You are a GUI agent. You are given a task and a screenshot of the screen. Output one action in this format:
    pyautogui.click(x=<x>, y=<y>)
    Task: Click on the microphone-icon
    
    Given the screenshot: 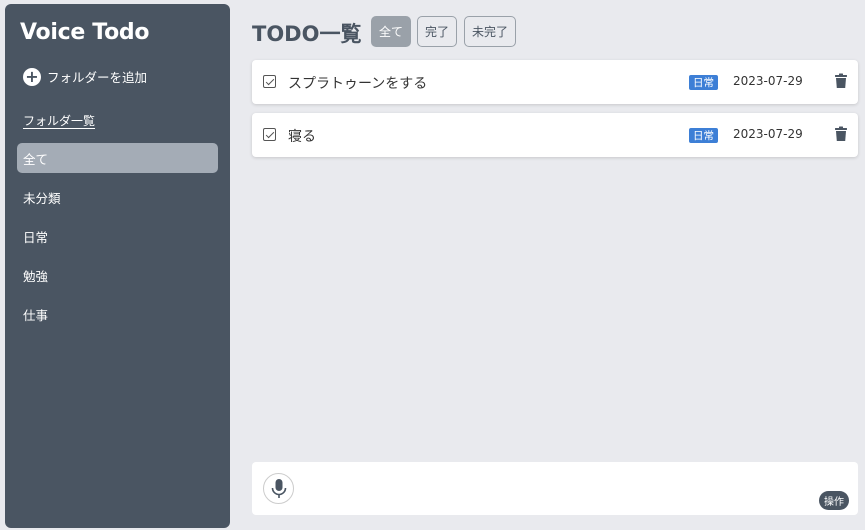 What is the action you would take?
    pyautogui.click(x=278, y=488)
    